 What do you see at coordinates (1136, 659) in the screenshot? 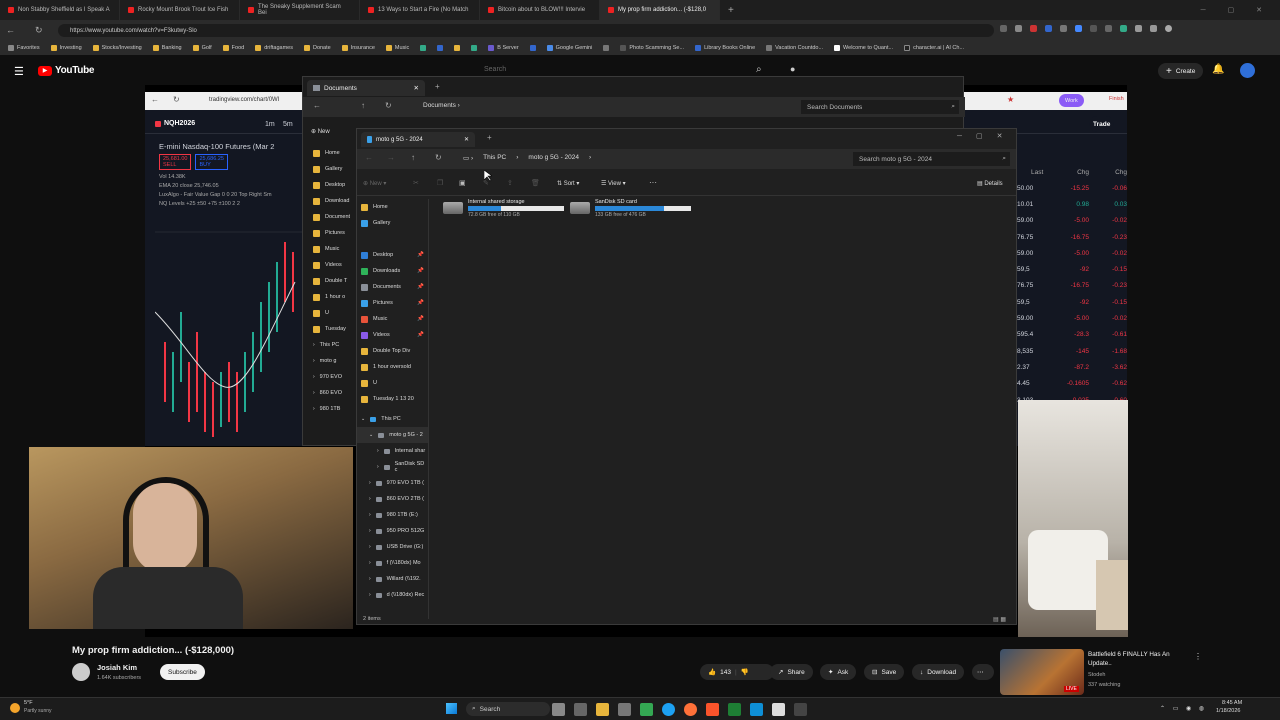
I see `recommended-title: Battlefield 6 FINALLY Has An Update..` at bounding box center [1136, 659].